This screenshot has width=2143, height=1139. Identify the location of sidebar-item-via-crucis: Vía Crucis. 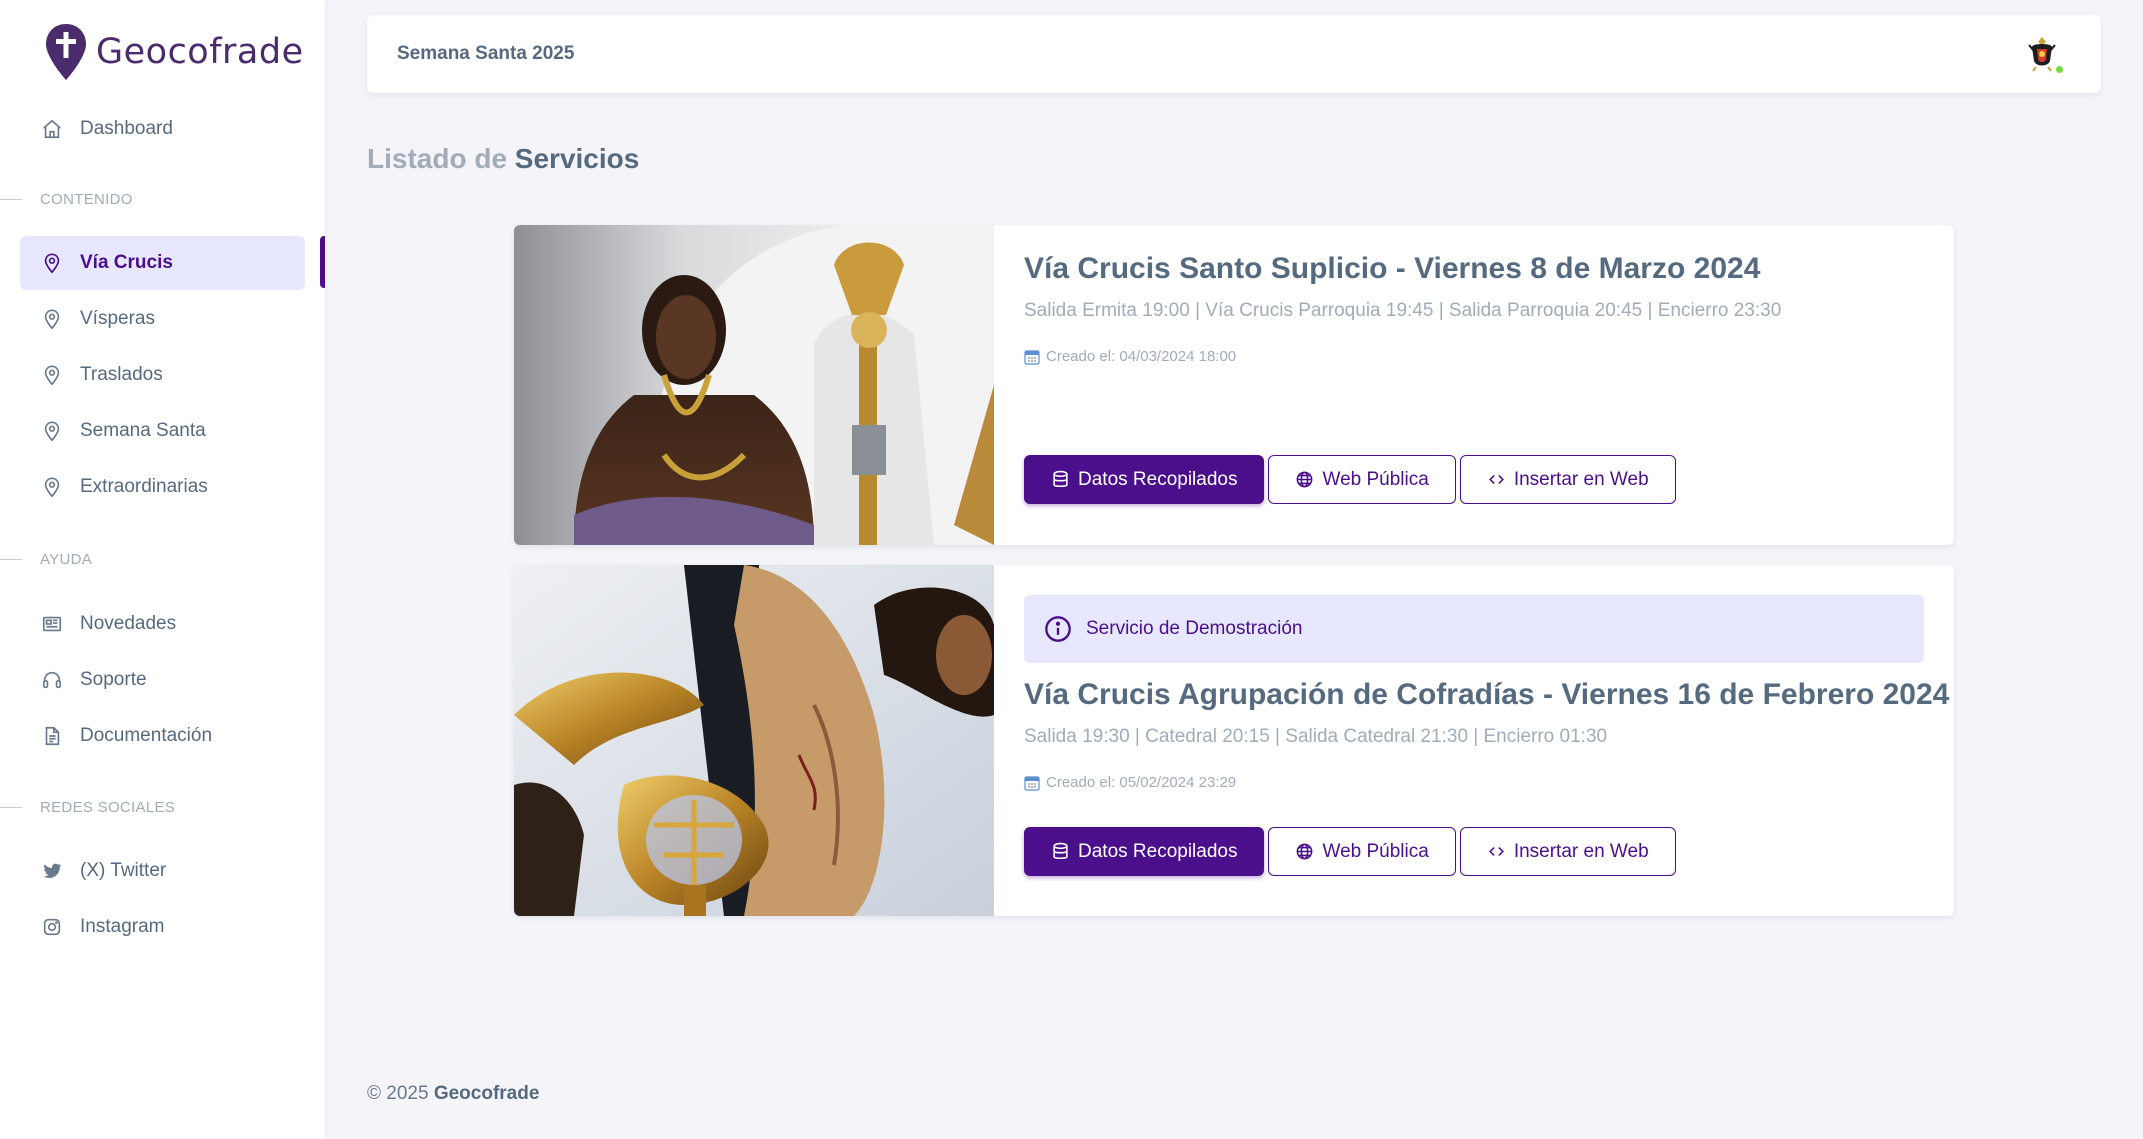
(162, 263).